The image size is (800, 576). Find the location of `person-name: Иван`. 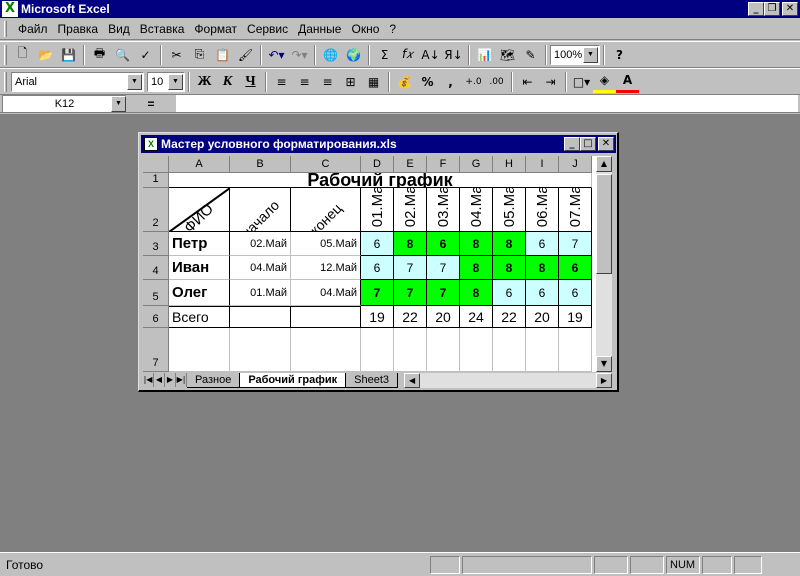

person-name: Иван is located at coordinates (199, 268).